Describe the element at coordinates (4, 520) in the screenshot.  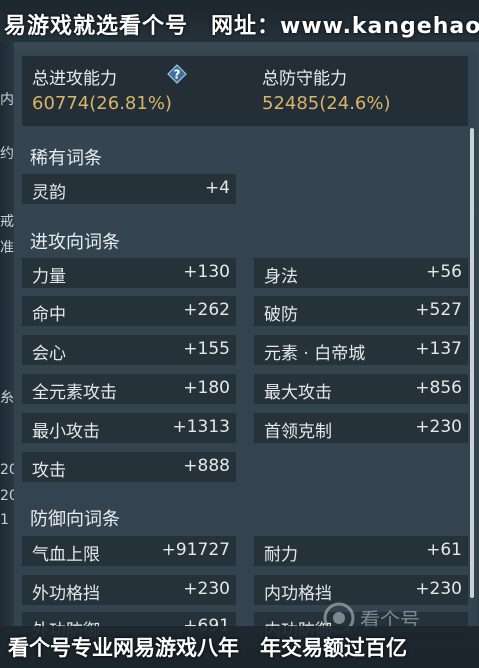
I see `background-char: 1` at that location.